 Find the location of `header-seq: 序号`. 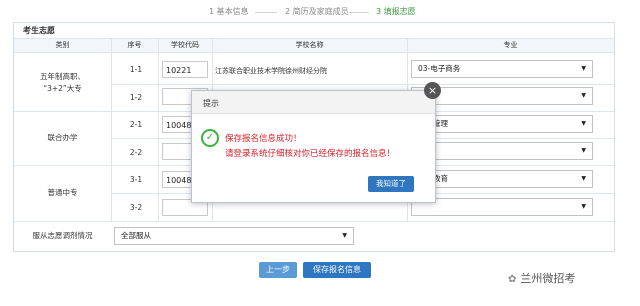

header-seq: 序号 is located at coordinates (134, 45).